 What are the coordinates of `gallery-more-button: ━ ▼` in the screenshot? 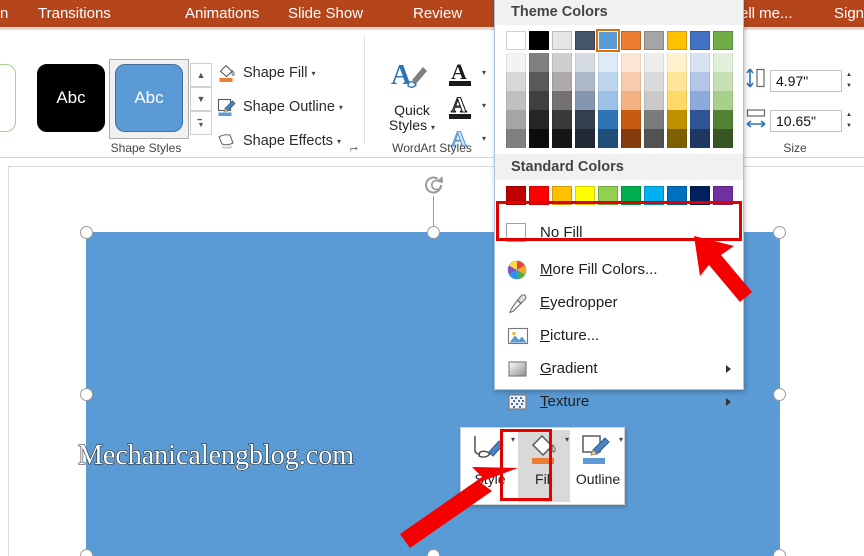 It's located at (201, 123).